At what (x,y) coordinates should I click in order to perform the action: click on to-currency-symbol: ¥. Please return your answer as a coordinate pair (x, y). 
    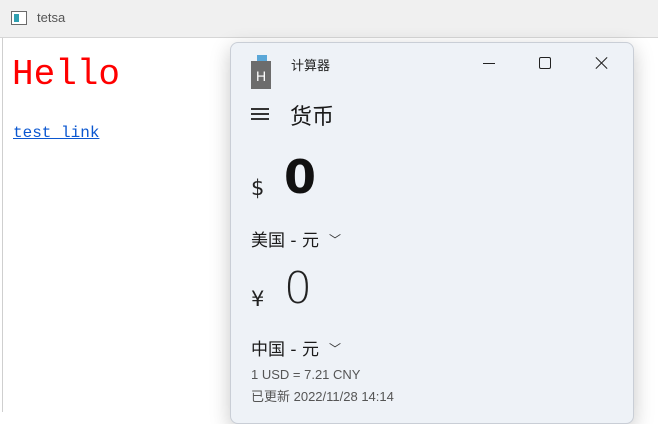
    Looking at the image, I should click on (258, 299).